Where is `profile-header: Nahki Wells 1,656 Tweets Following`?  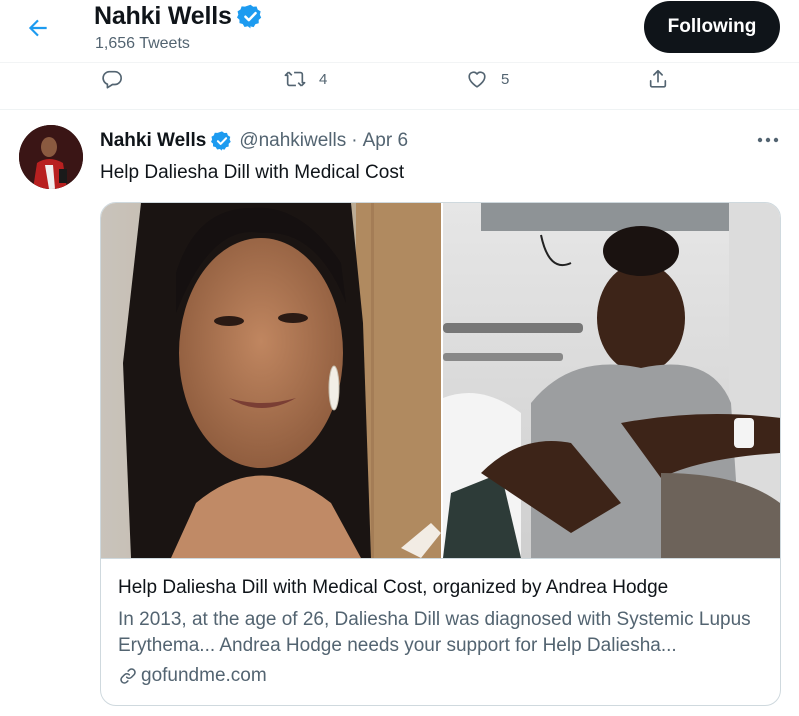 profile-header: Nahki Wells 1,656 Tweets Following is located at coordinates (399, 31).